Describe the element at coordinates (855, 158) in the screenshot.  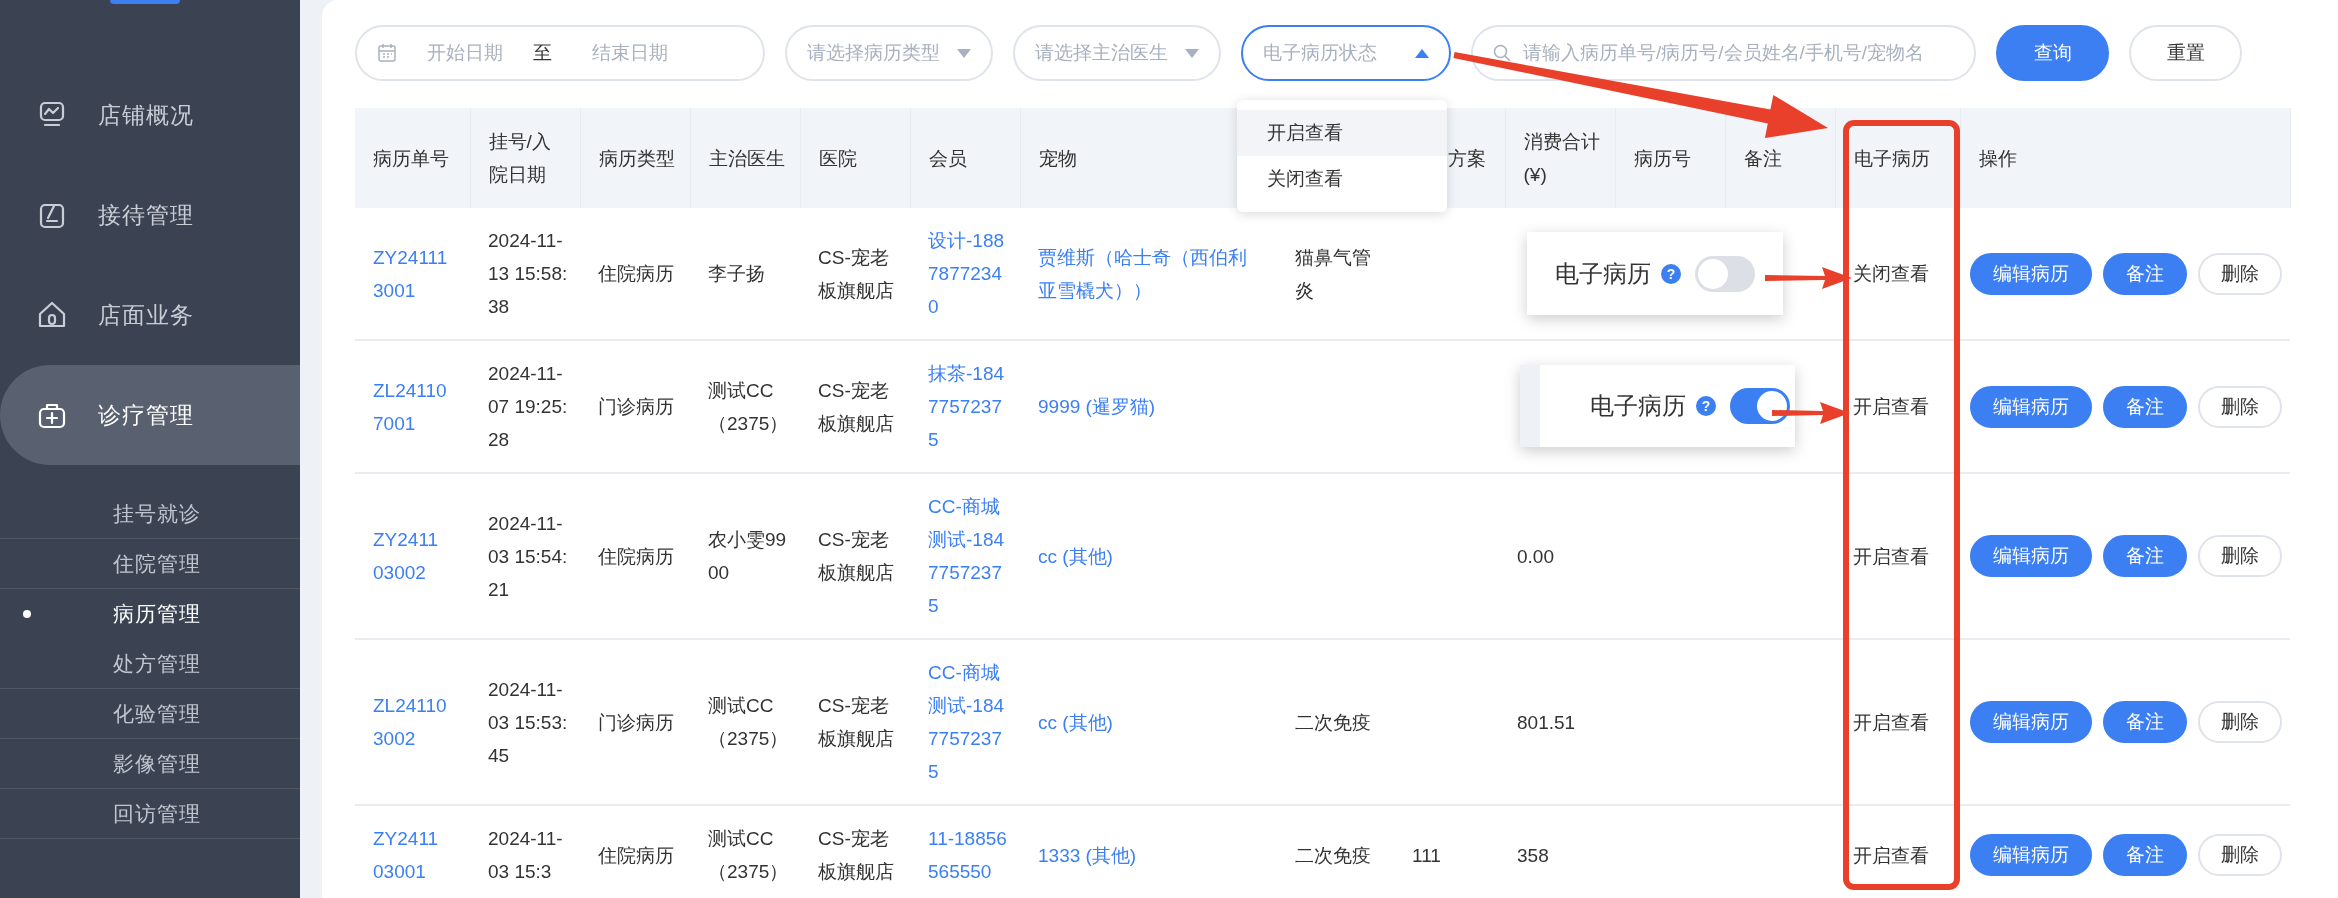
I see `column-header: 医院` at that location.